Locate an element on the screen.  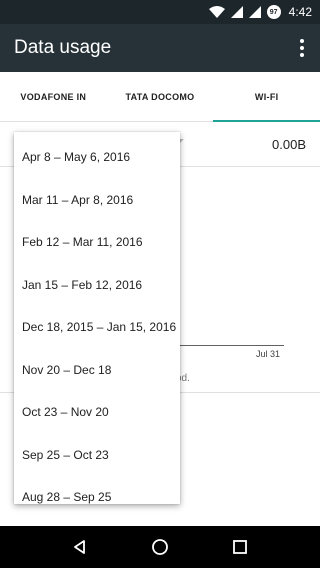
battery-icon: 97 is located at coordinates (273, 12).